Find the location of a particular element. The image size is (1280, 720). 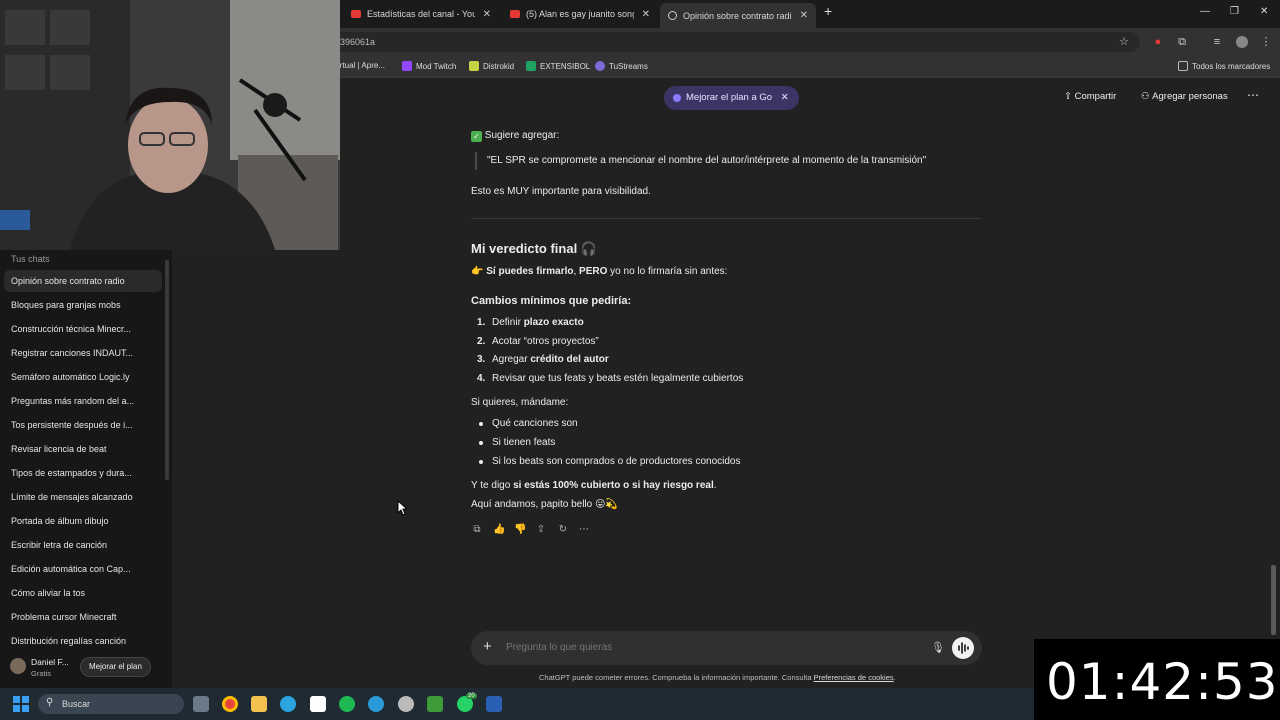

more-options-icon: ⋯ is located at coordinates (1253, 95).